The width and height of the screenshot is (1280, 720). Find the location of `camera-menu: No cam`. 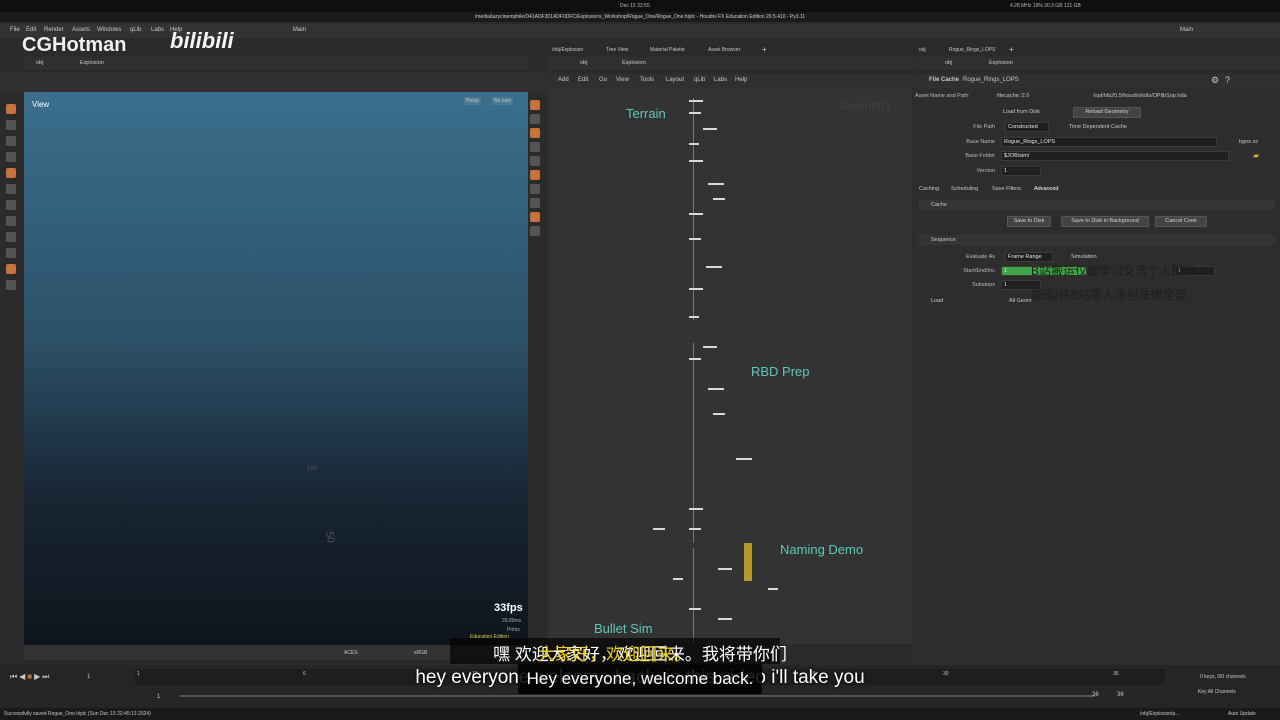

camera-menu: No cam is located at coordinates (503, 101).